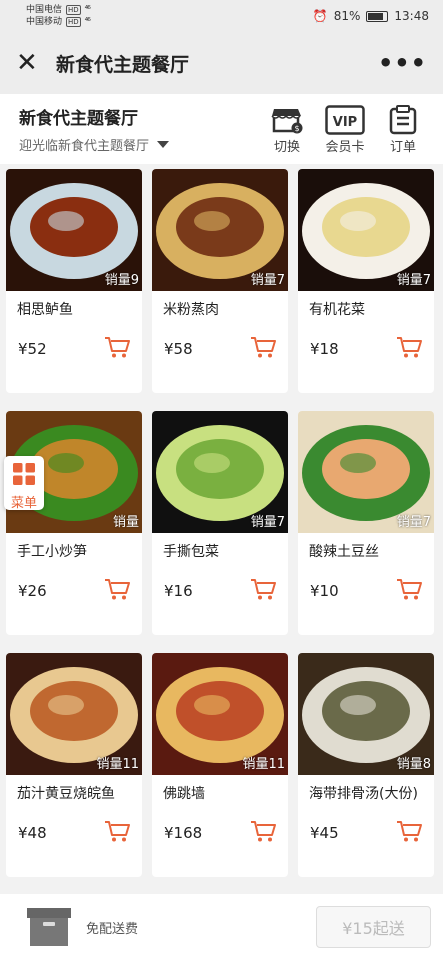  What do you see at coordinates (402, 147) in the screenshot?
I see `orders-label: 订单` at bounding box center [402, 147].